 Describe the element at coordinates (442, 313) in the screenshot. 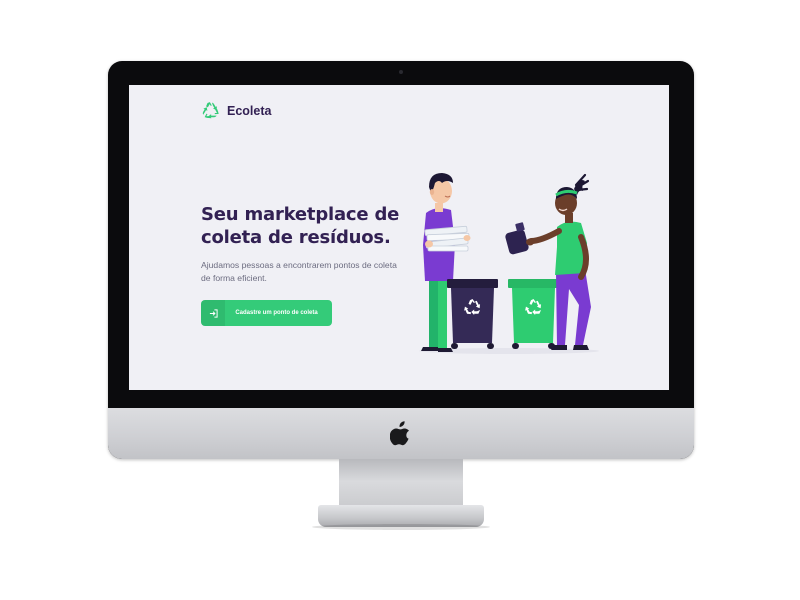

I see `man-leg-front` at that location.